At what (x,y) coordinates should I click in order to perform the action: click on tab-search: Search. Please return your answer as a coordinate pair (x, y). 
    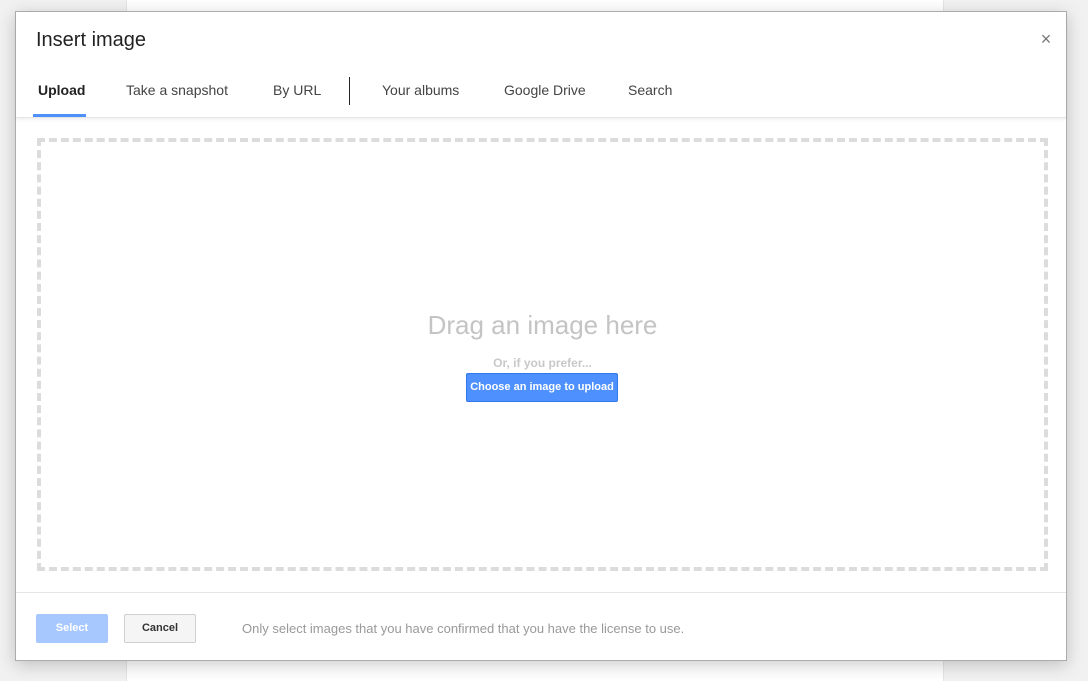
    Looking at the image, I should click on (650, 95).